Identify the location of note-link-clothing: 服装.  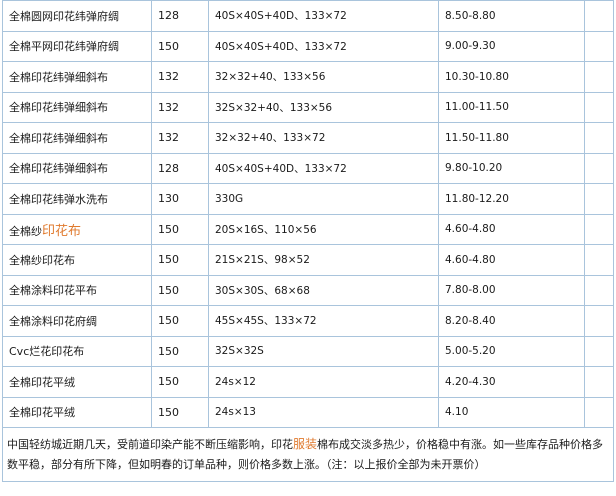
(305, 444).